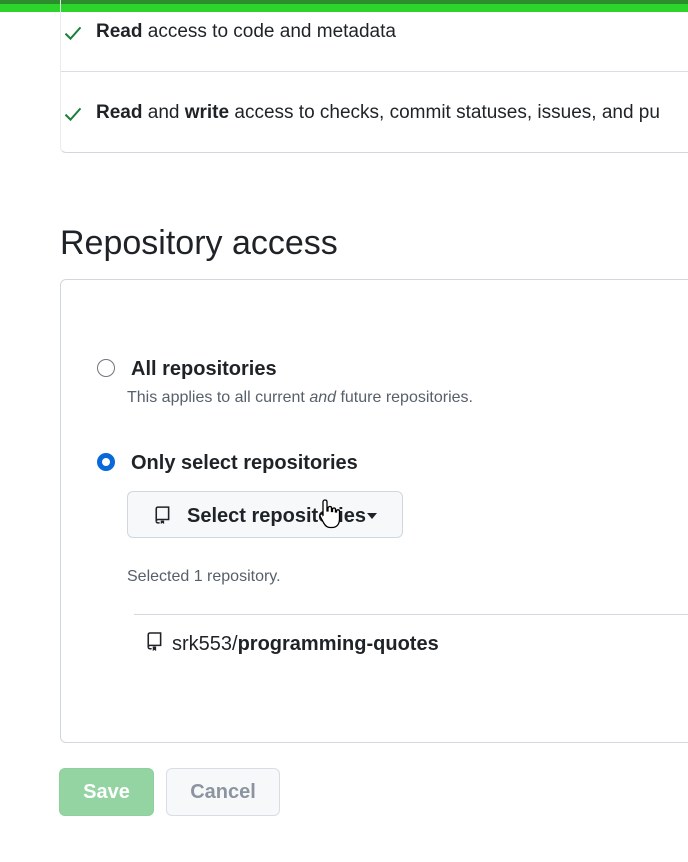 The image size is (688, 862). What do you see at coordinates (106, 368) in the screenshot?
I see `all-repositories-radio` at bounding box center [106, 368].